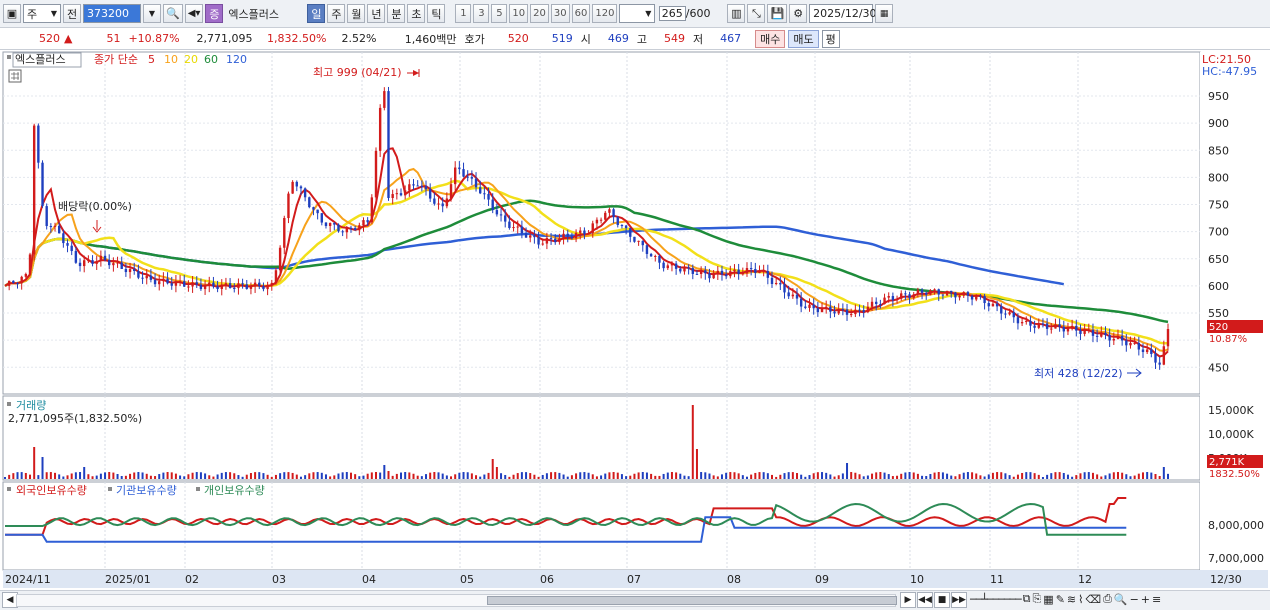  Describe the element at coordinates (692, 600) in the screenshot. I see `scroll-thumb` at that location.